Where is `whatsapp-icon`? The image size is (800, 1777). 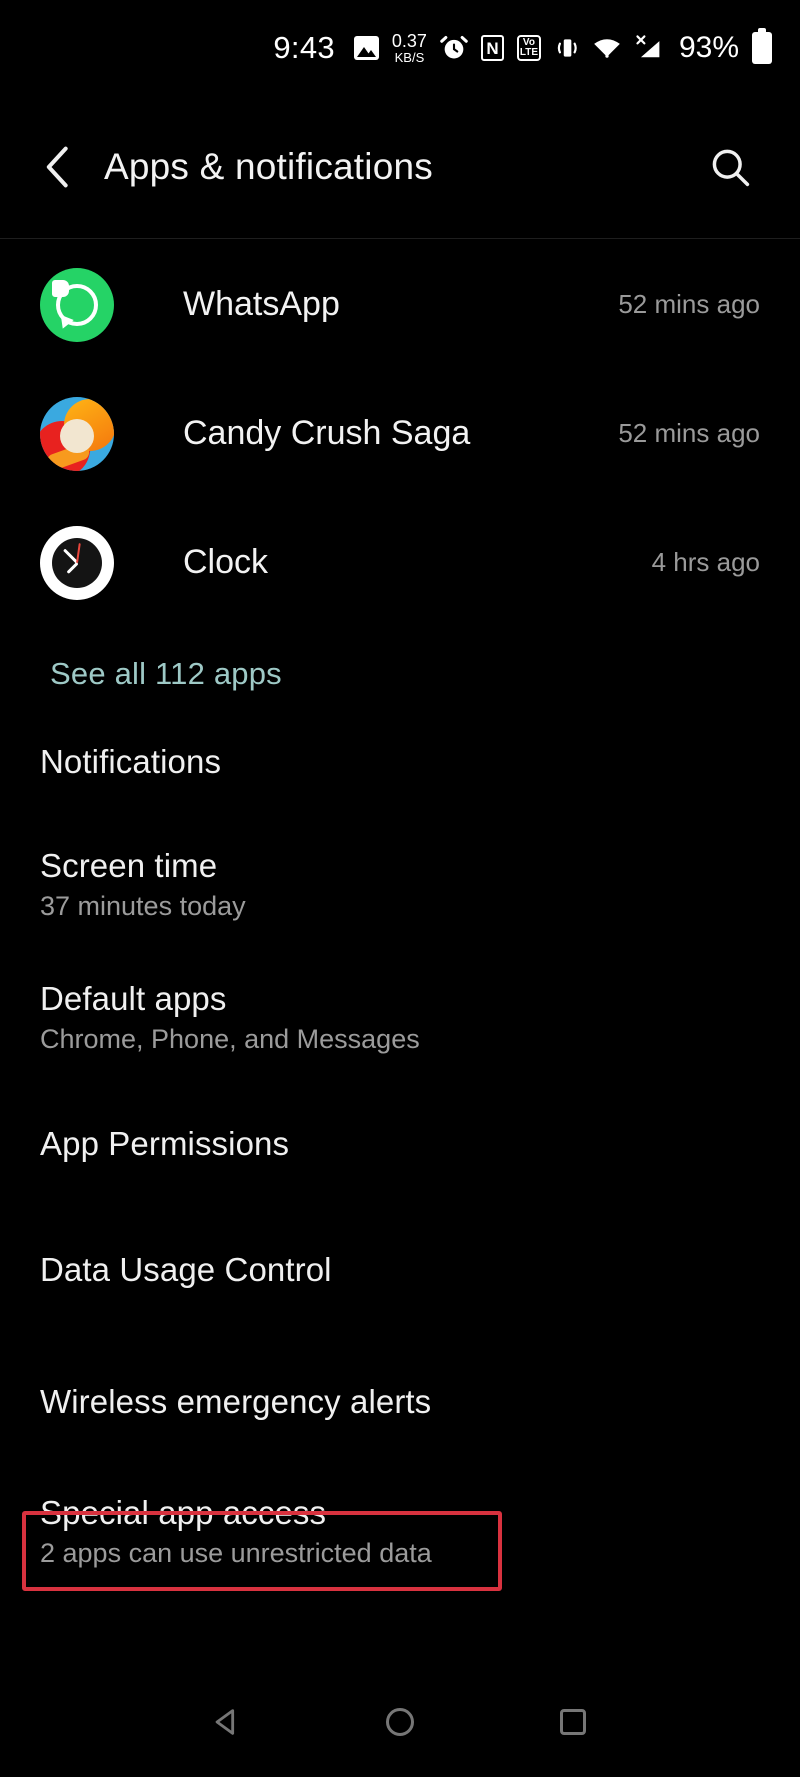 whatsapp-icon is located at coordinates (77, 304).